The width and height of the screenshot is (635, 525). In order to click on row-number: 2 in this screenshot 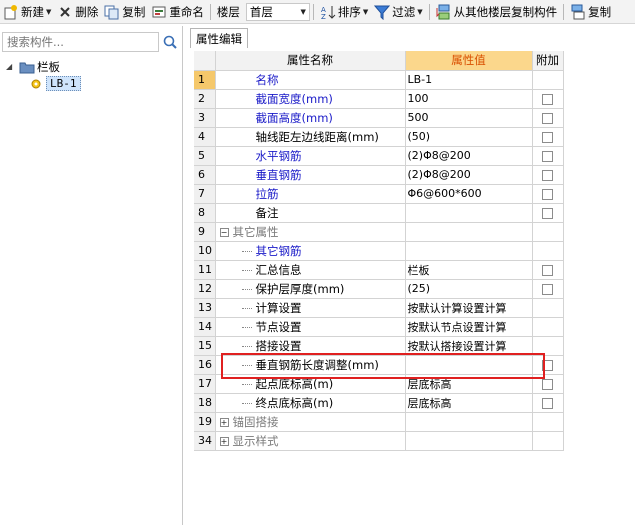, I will do `click(205, 99)`.